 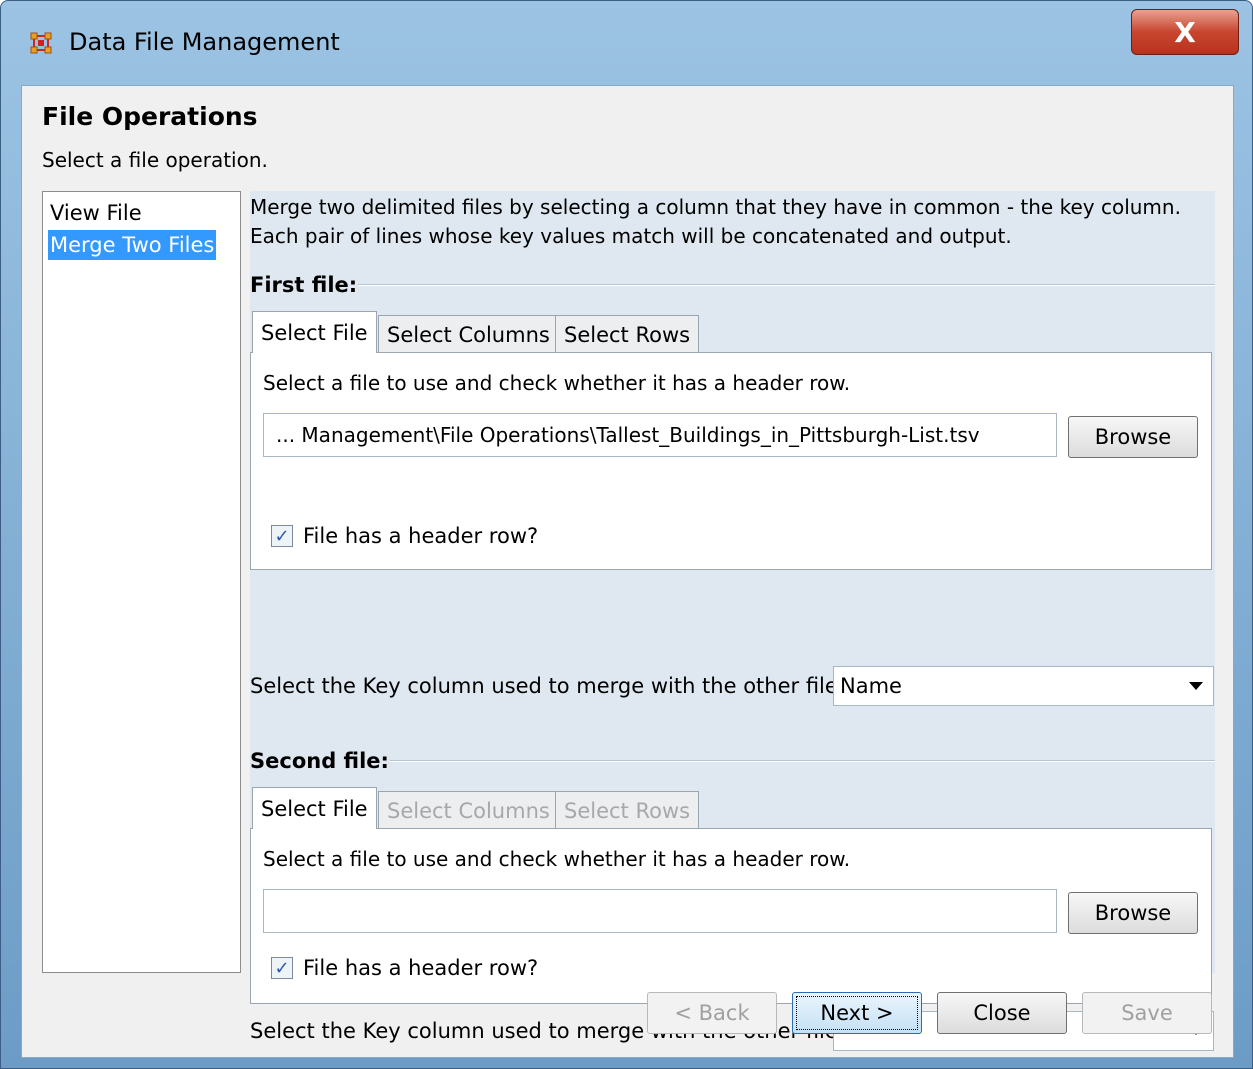 I want to click on second-file-header-row: ✓ File has a header row?, so click(x=404, y=968).